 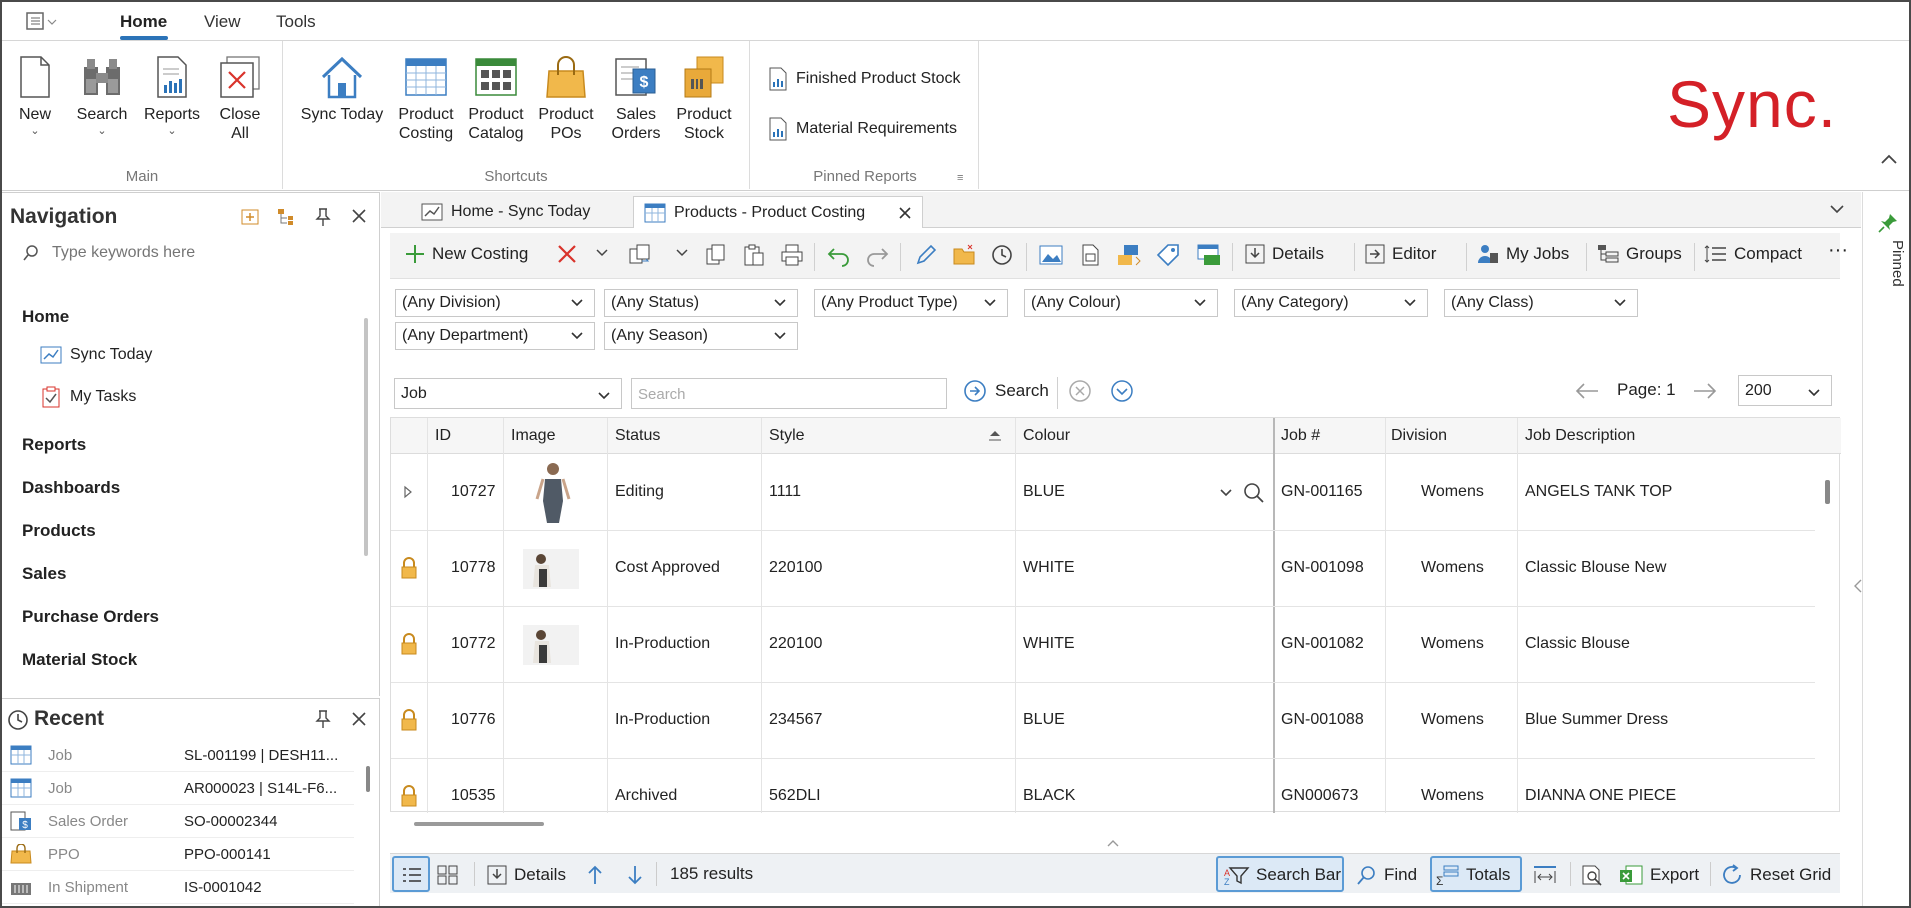 I want to click on column-header-style: Style, so click(x=787, y=436).